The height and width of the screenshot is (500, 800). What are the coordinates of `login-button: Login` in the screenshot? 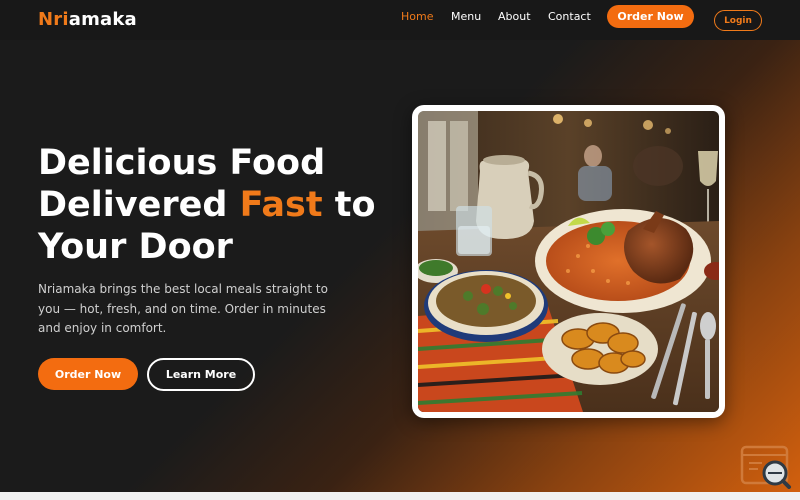 It's located at (738, 20).